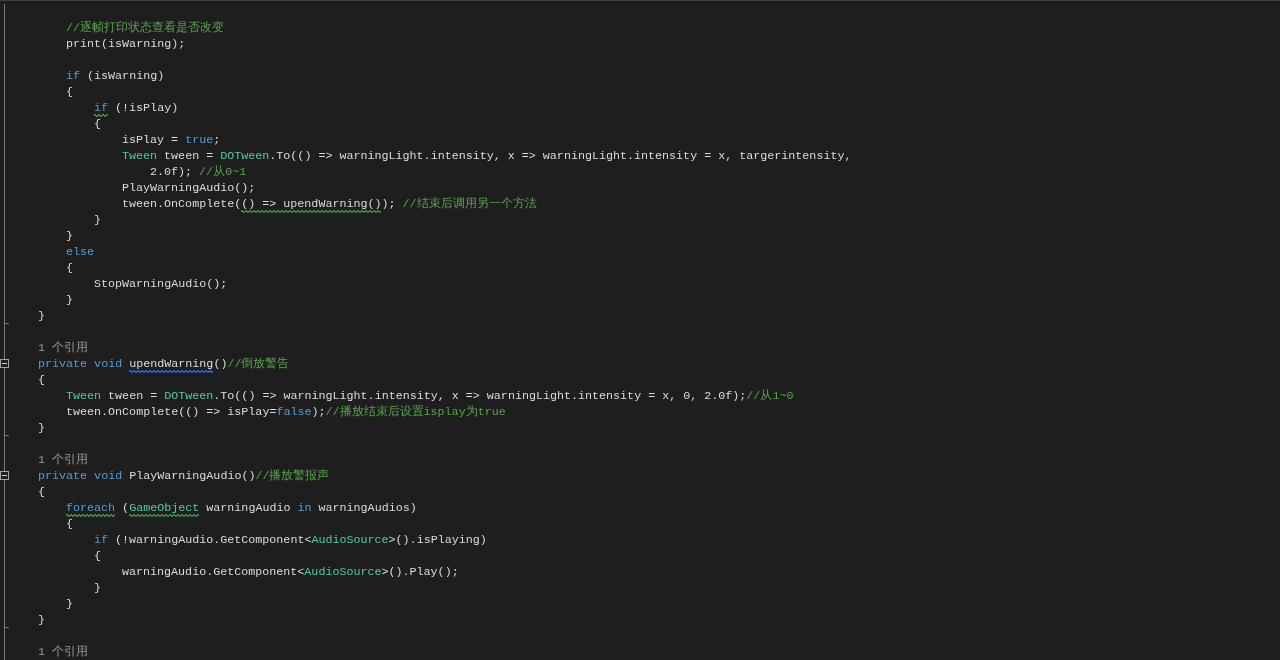 This screenshot has height=660, width=1280. Describe the element at coordinates (125, 44) in the screenshot. I see `code-line: print(isWarning);` at that location.